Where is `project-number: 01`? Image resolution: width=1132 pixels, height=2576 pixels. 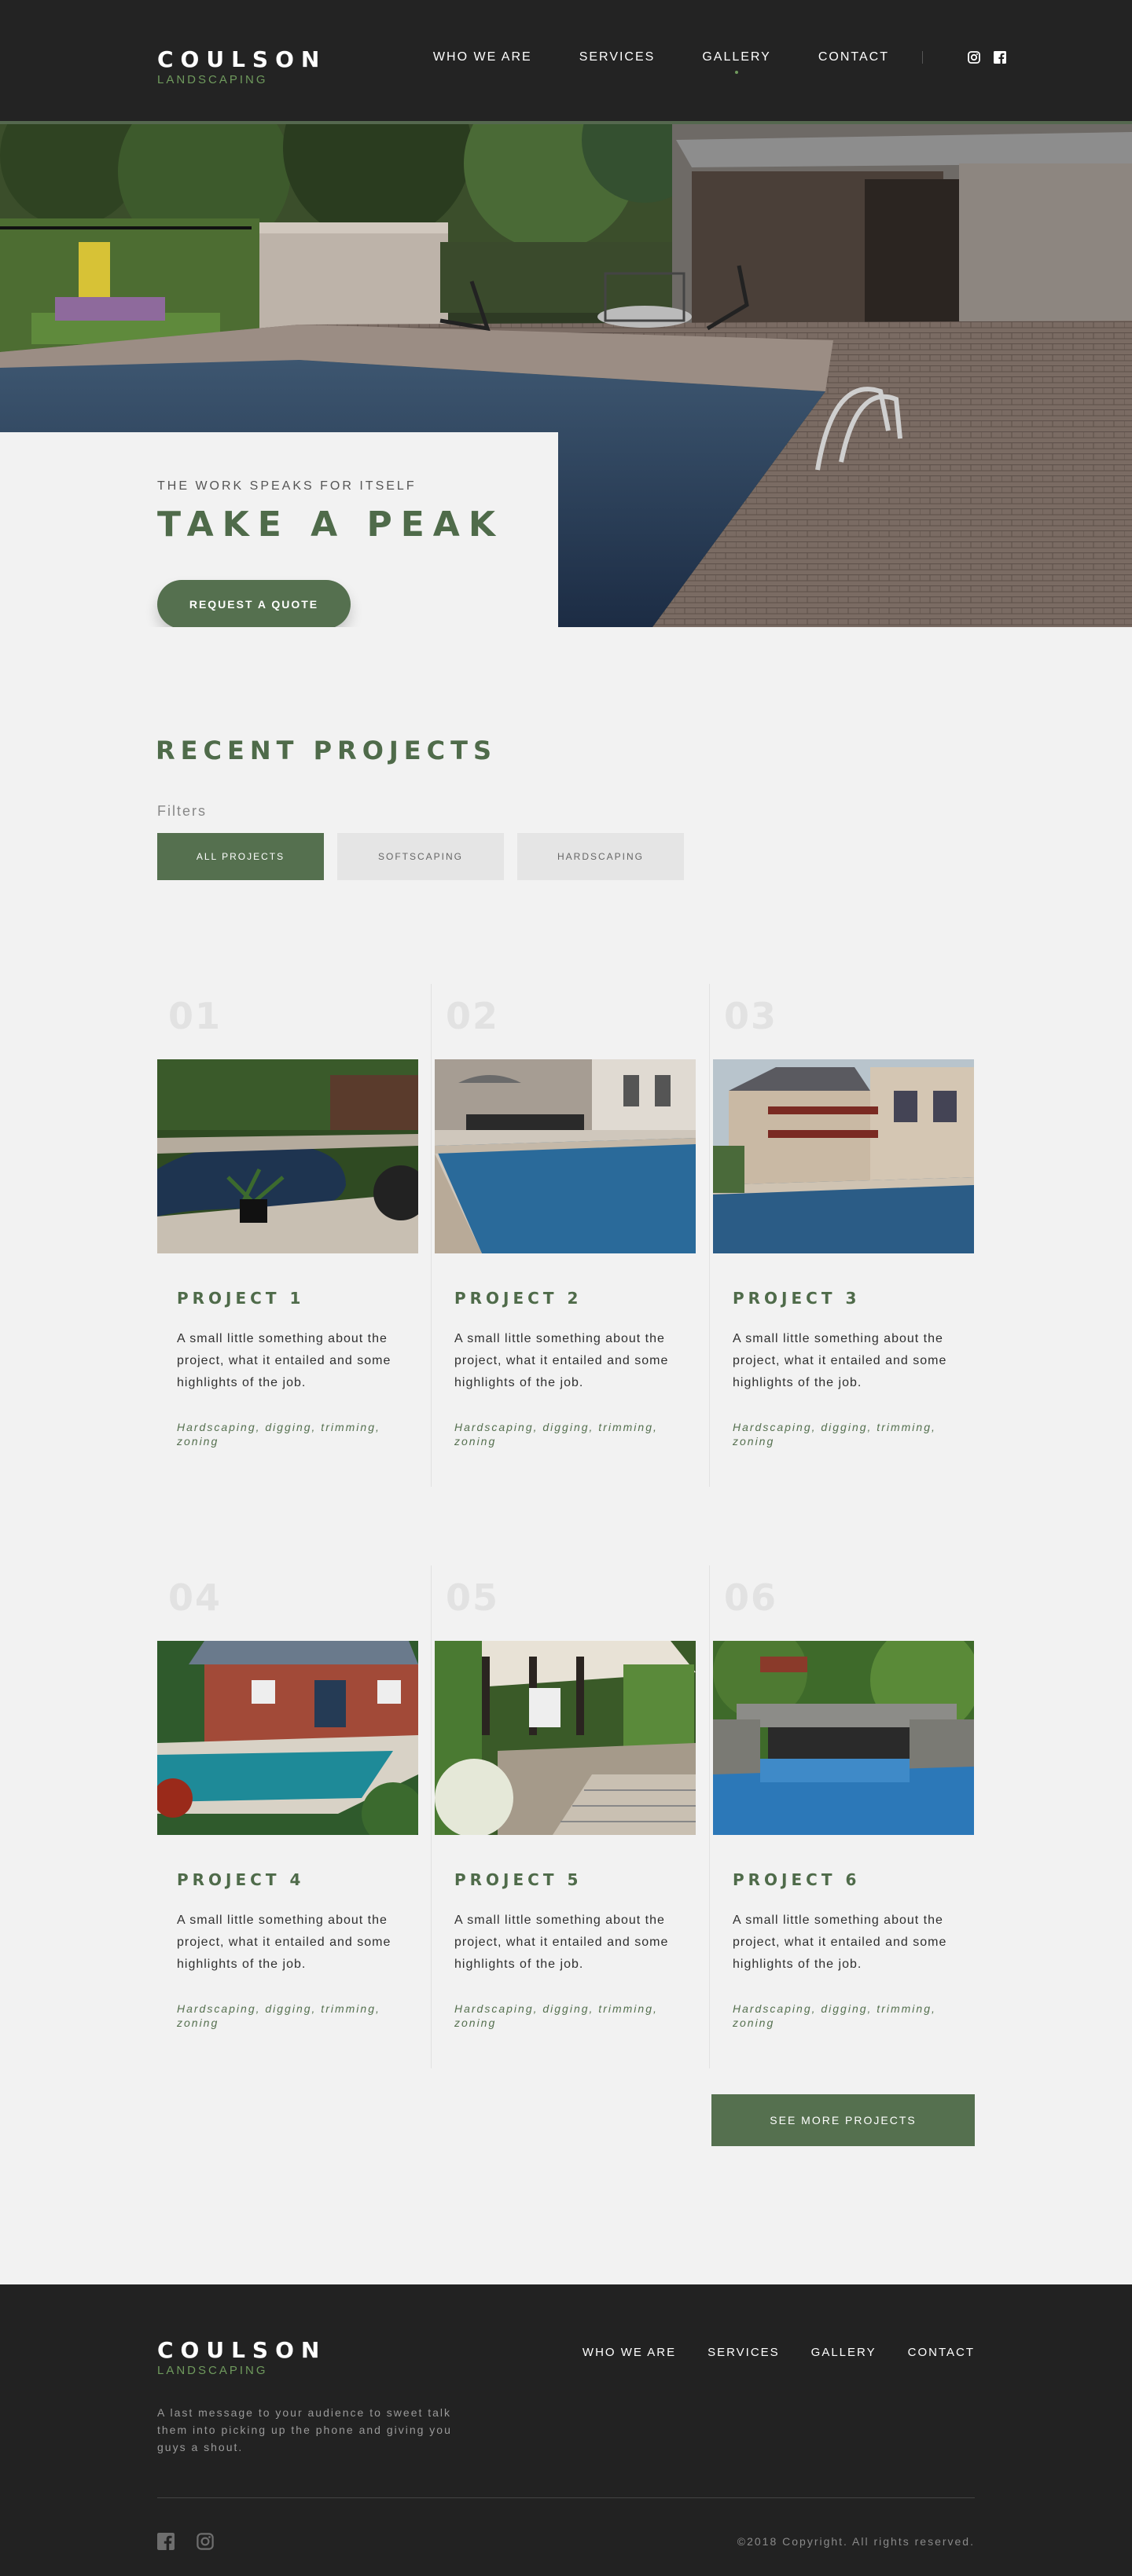 project-number: 01 is located at coordinates (195, 1016).